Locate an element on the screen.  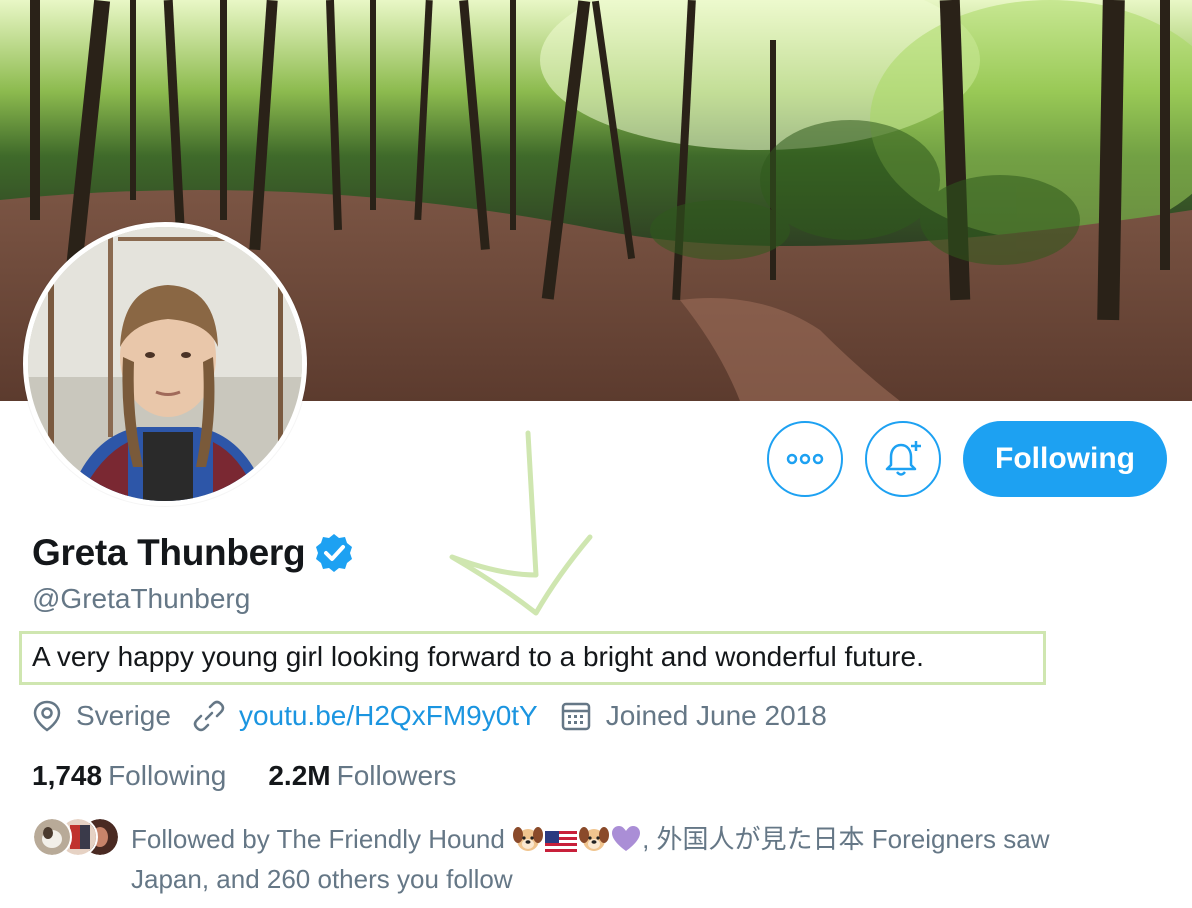
us-flag-emoji-icon is located at coordinates (561, 842).